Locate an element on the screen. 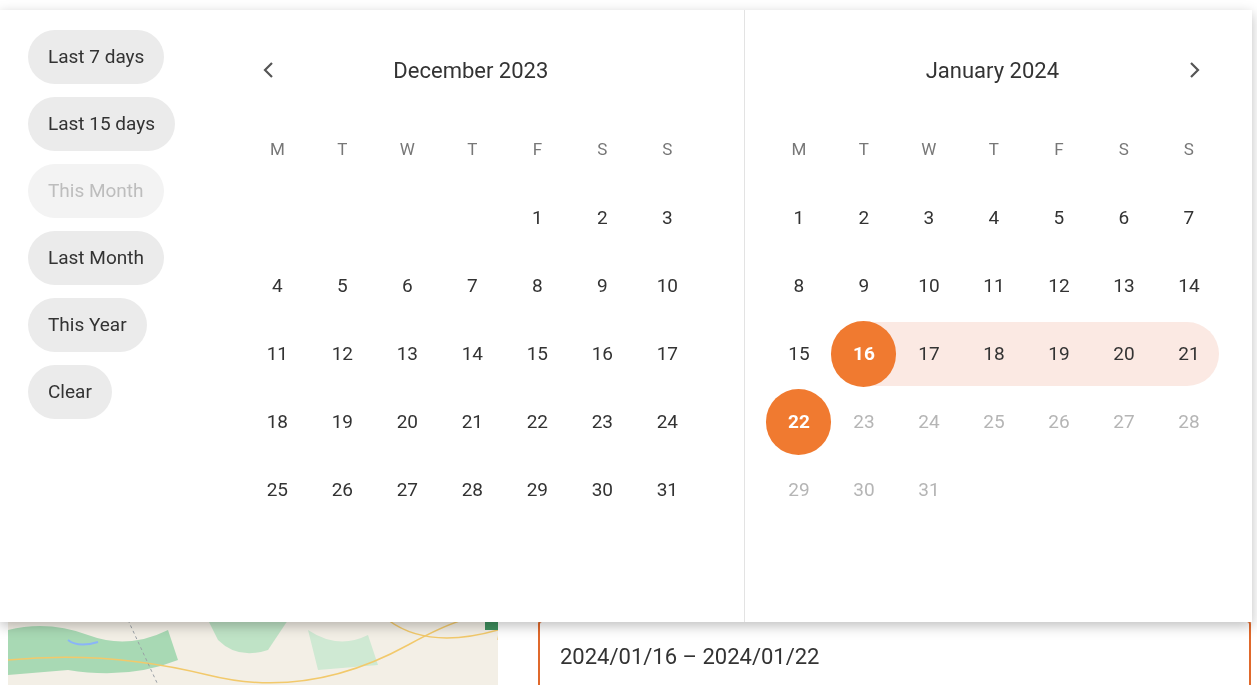  preset-chip: Last Month is located at coordinates (96, 258).